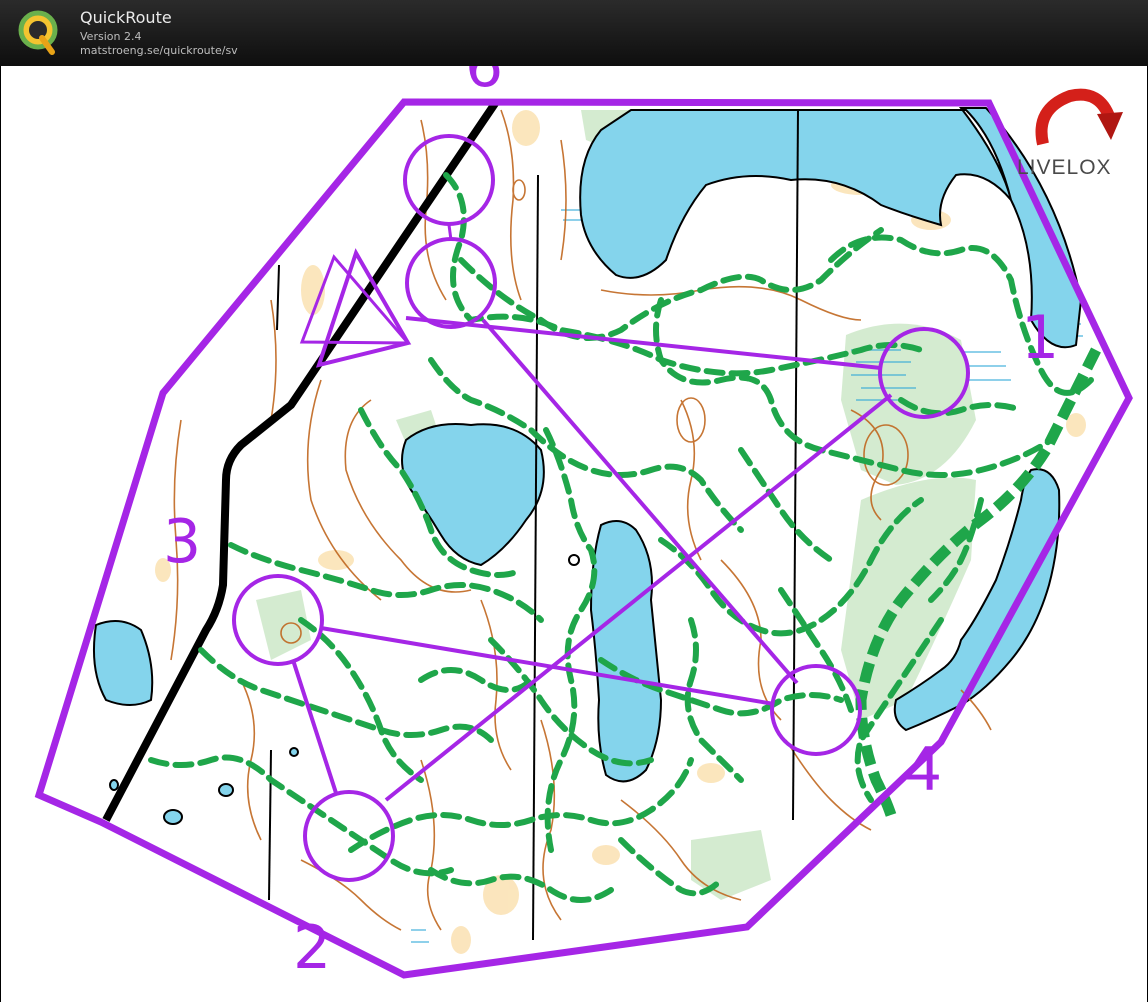 The image size is (1148, 1002). What do you see at coordinates (923, 770) in the screenshot?
I see `control-label-4: 4` at bounding box center [923, 770].